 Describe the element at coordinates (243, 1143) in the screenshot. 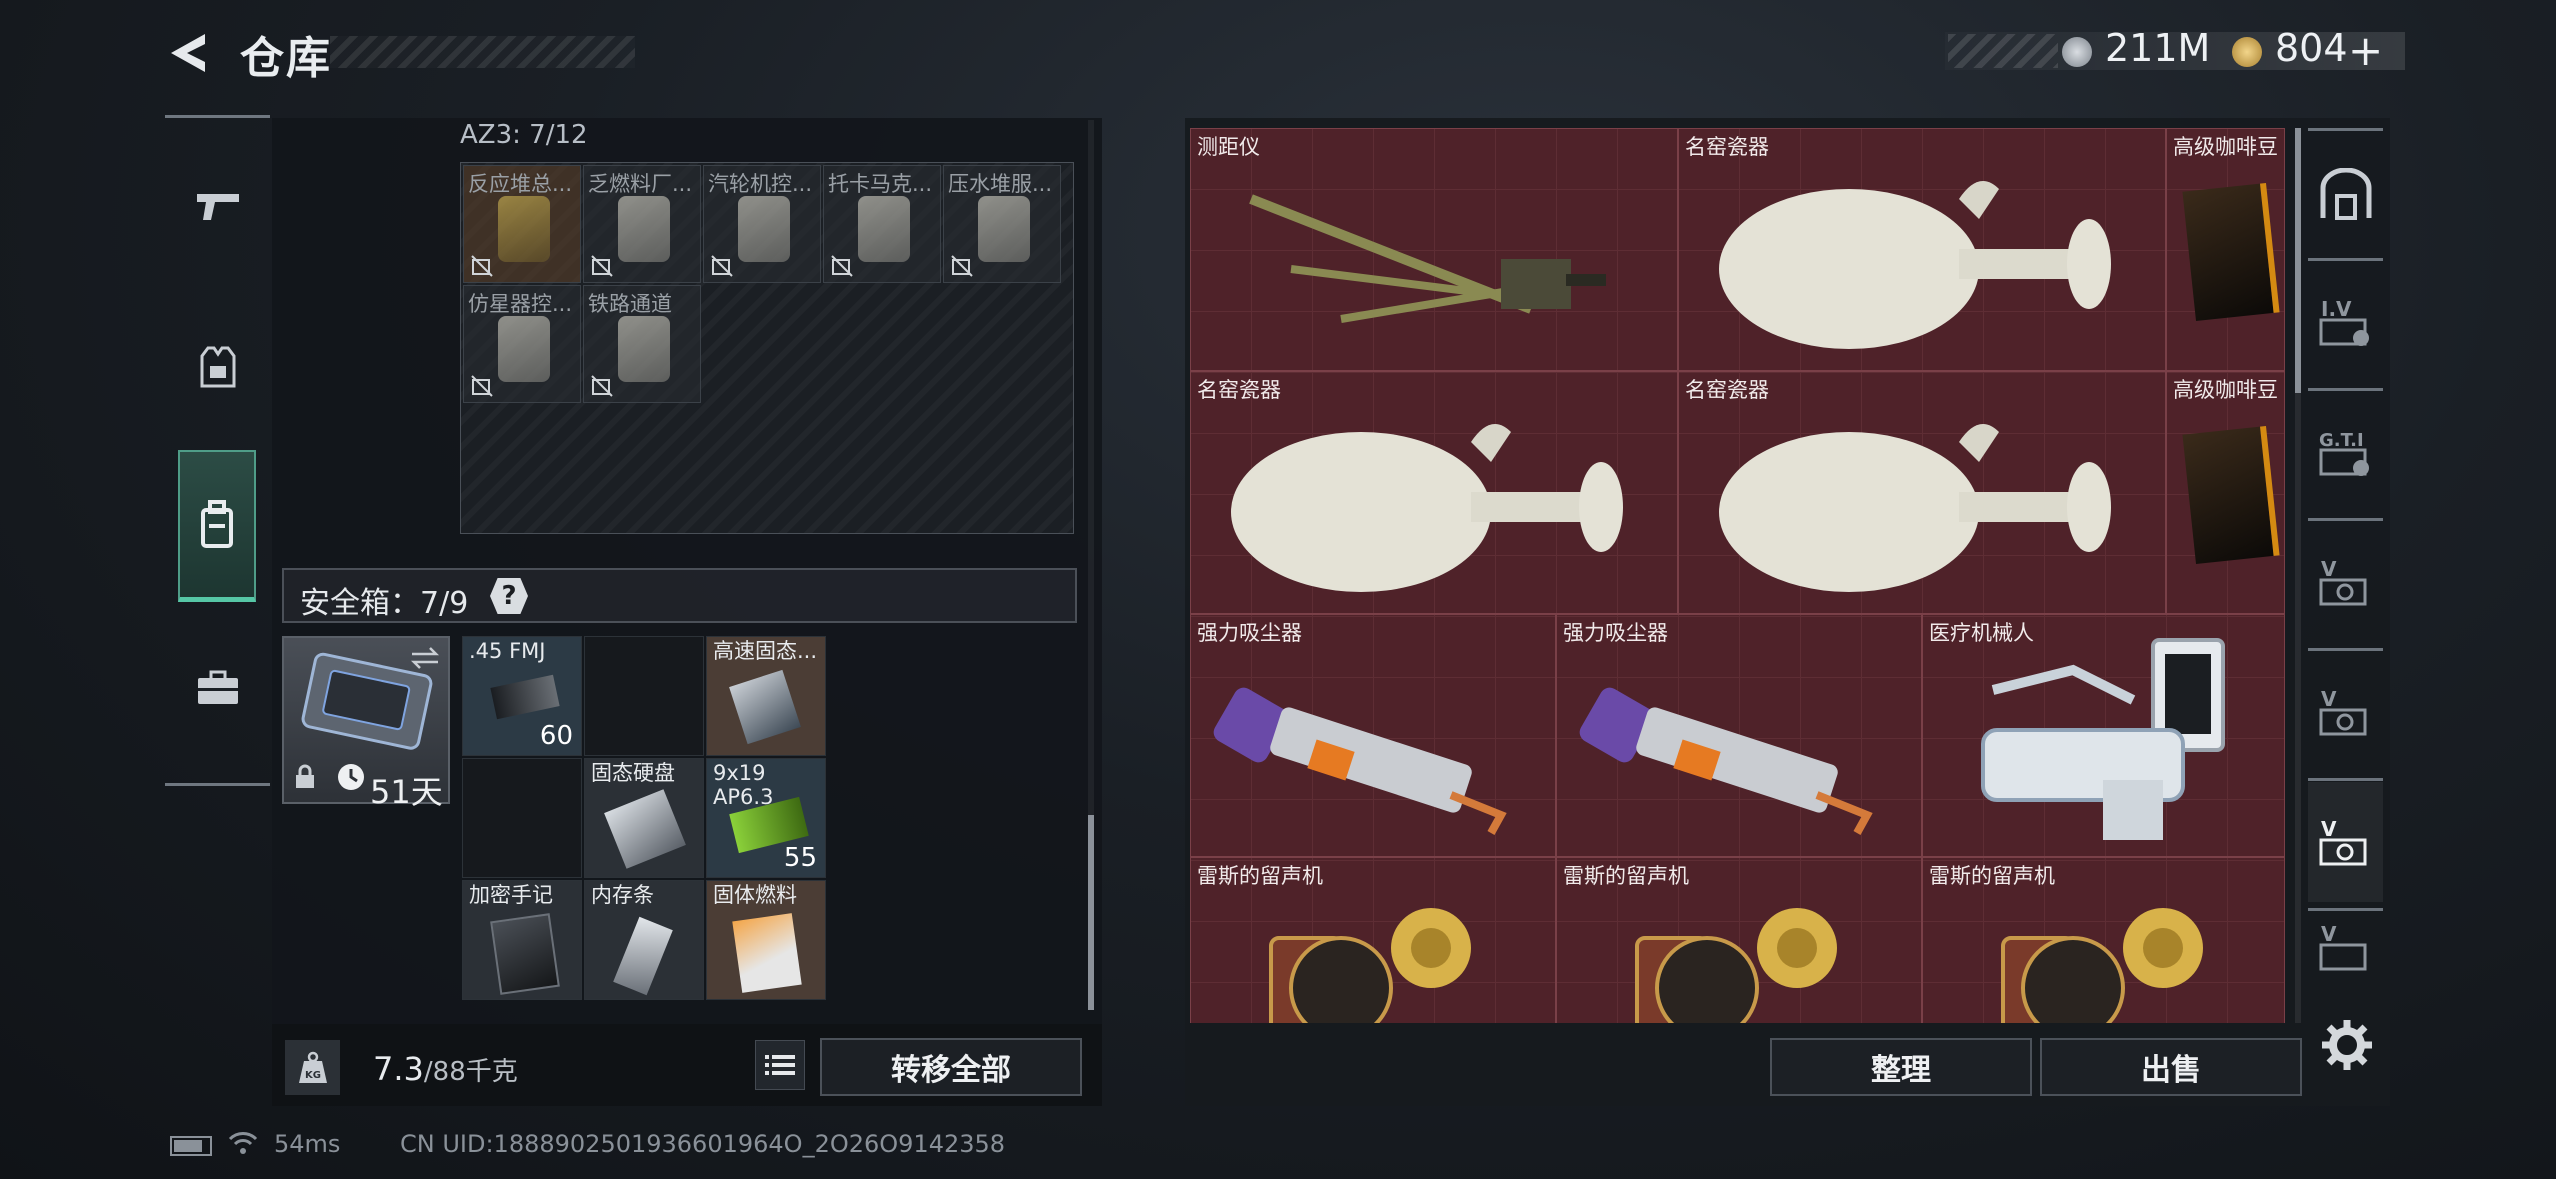

I see `wifi-icon` at that location.